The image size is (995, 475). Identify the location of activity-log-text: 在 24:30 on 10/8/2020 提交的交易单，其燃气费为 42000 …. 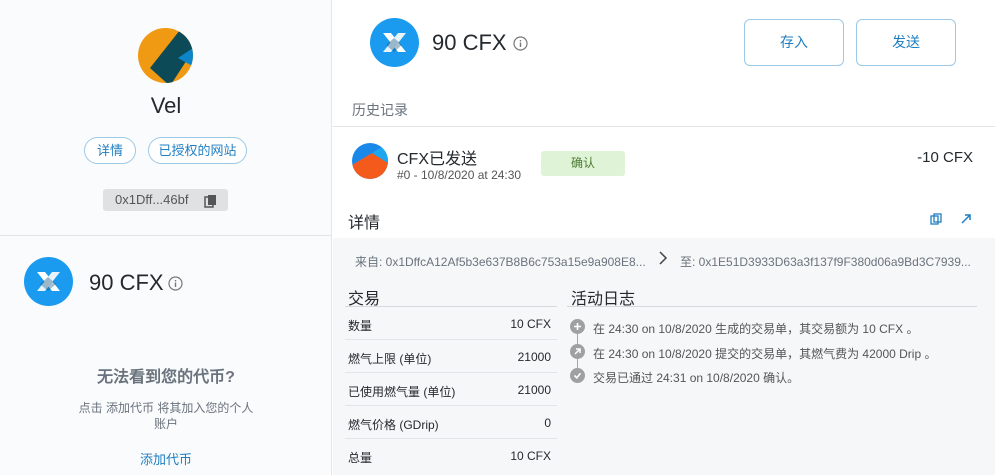
(765, 354).